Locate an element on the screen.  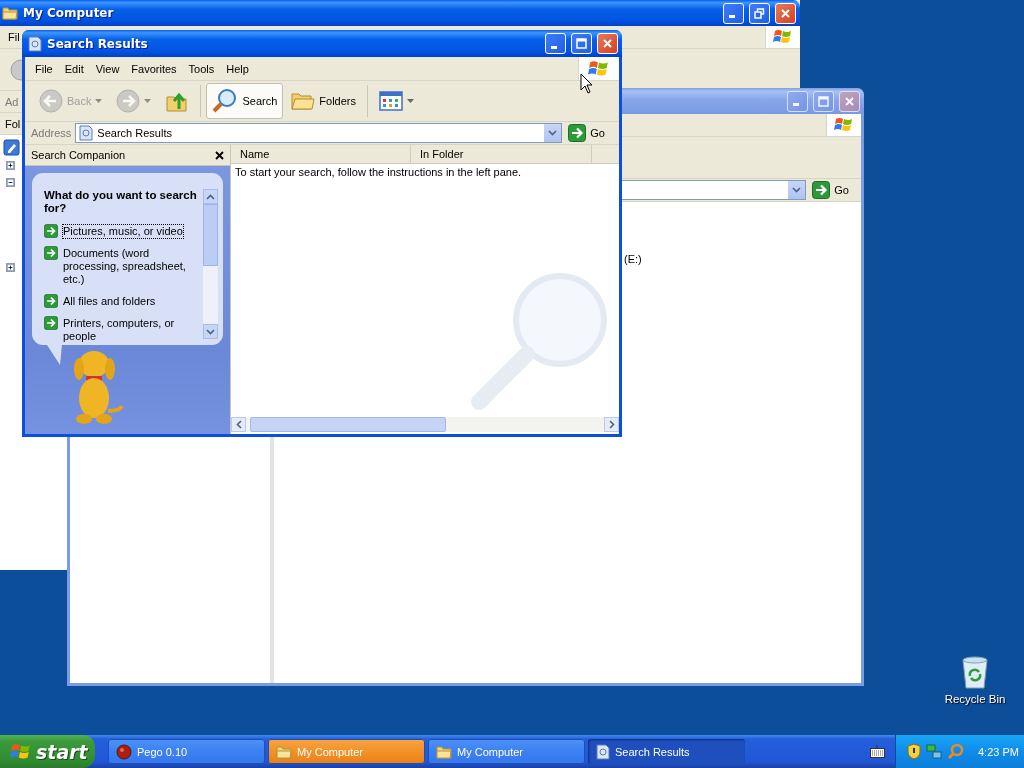
window-title: Search Results is located at coordinates (98, 43).